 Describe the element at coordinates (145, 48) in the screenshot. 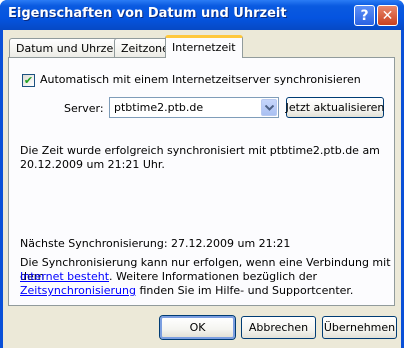

I see `tab-label: Zeitzone` at that location.